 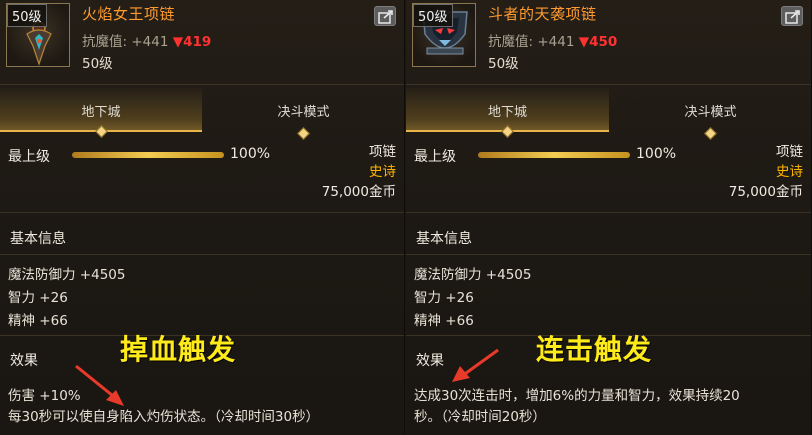 What do you see at coordinates (608, 407) in the screenshot?
I see `effect-text: 达成30次连击时，增加6%的力量和智力，效果持续20 秒。（冷却时间20秒）` at bounding box center [608, 407].